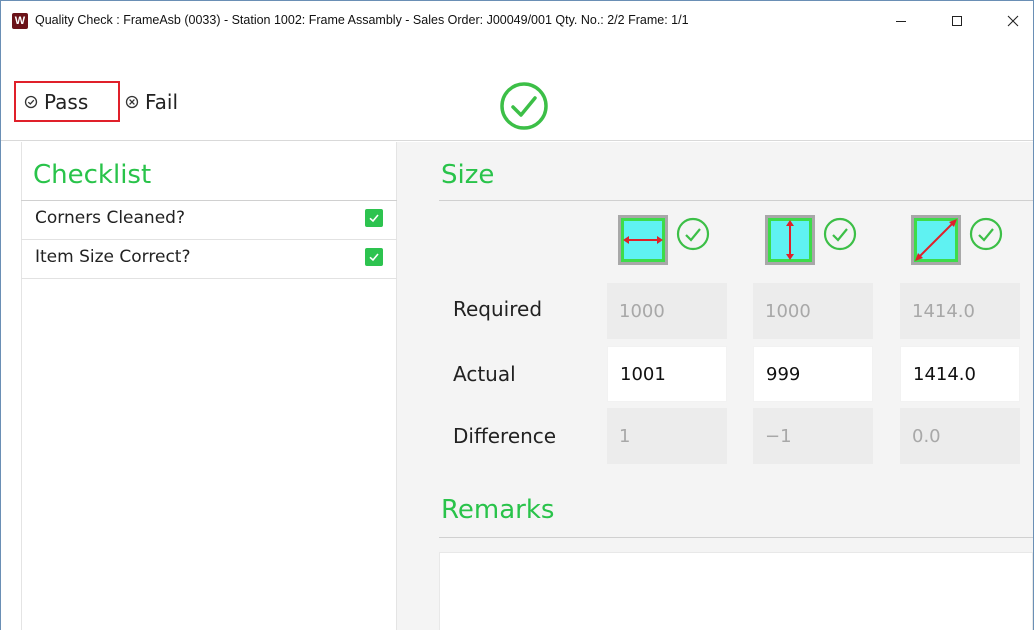 Image resolution: width=1034 pixels, height=630 pixels. I want to click on minimize-icon, so click(901, 21).